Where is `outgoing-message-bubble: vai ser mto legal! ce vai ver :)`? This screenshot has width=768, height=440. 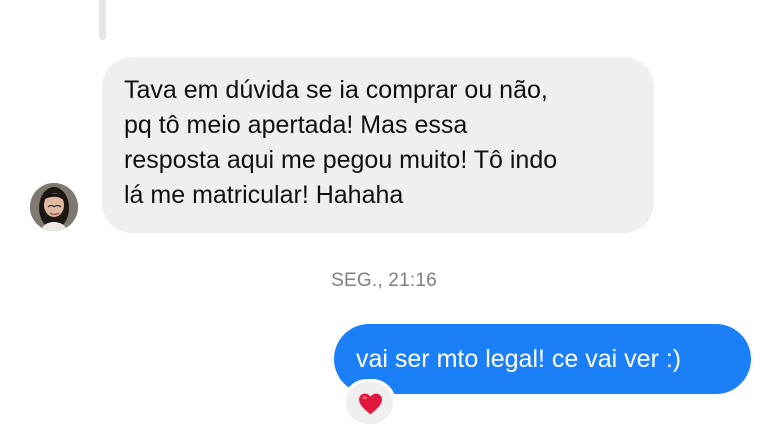 outgoing-message-bubble: vai ser mto legal! ce vai ver :) is located at coordinates (542, 359).